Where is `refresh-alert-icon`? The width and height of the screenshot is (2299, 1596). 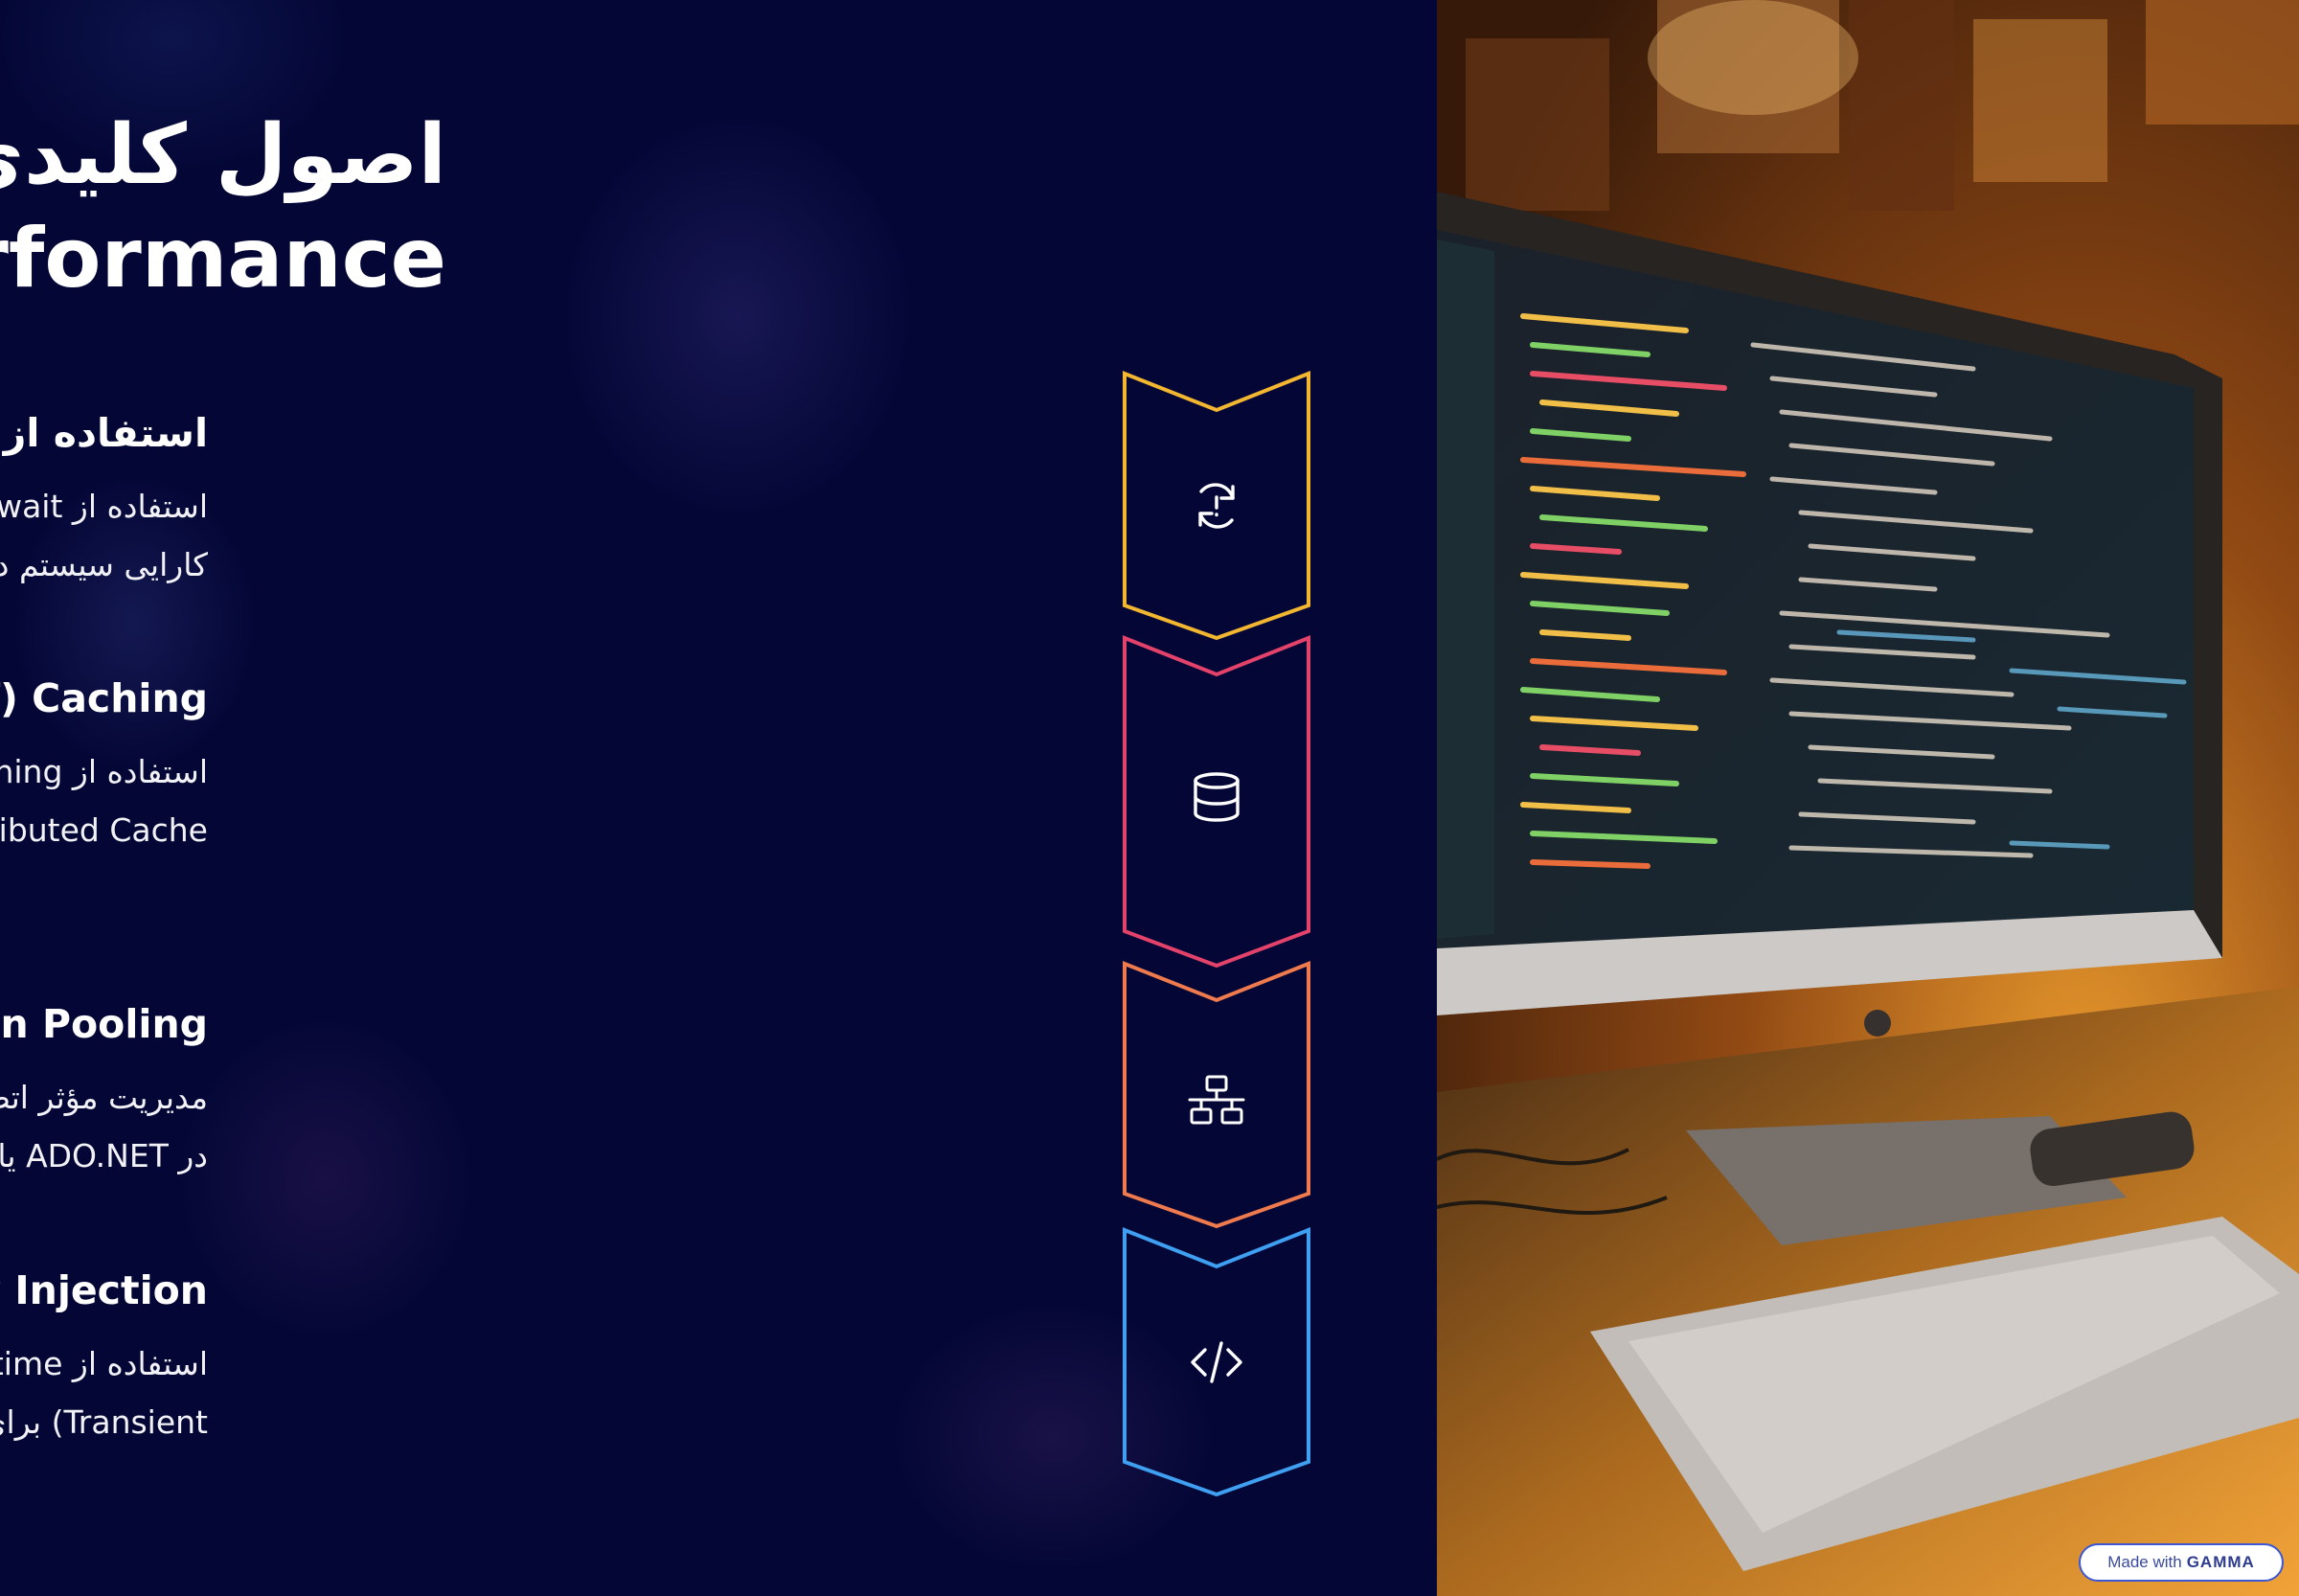
refresh-alert-icon is located at coordinates (1216, 506).